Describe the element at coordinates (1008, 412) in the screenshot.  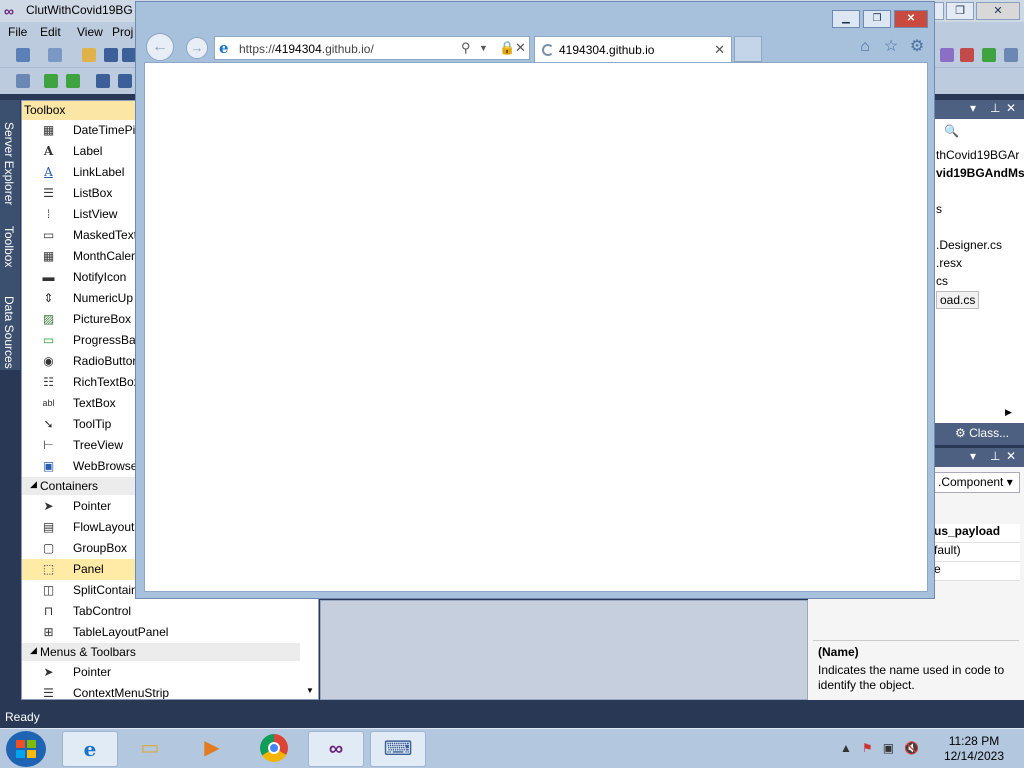
I see `scroll-right-icon: ▶` at that location.